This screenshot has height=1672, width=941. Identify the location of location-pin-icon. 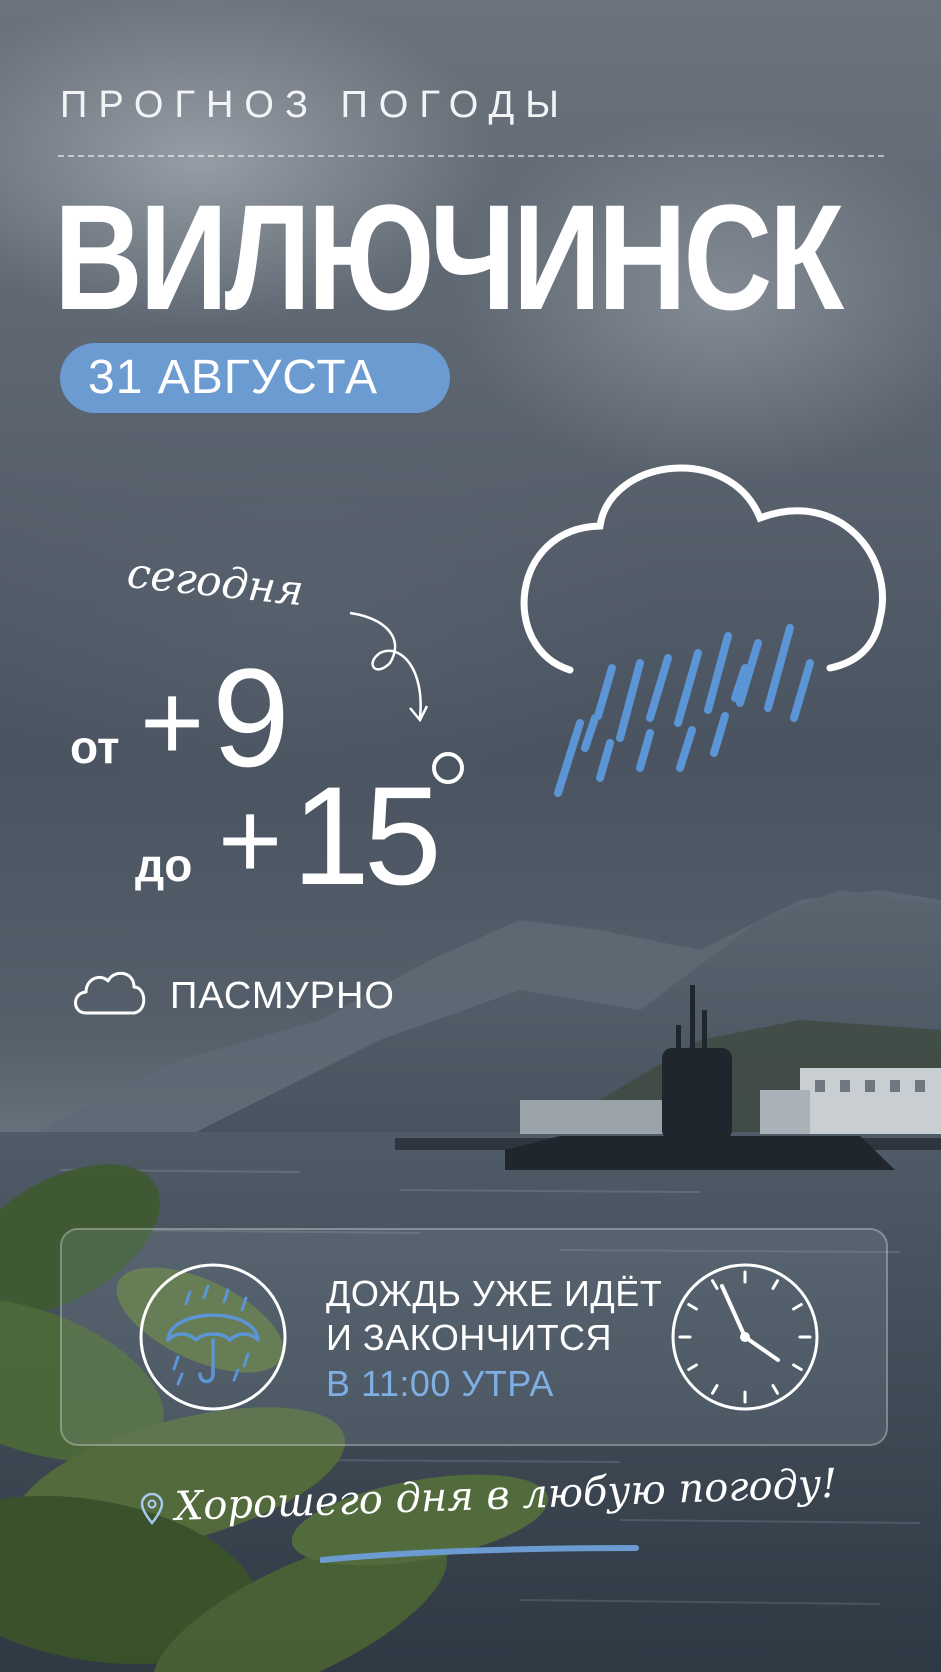
(152, 1509).